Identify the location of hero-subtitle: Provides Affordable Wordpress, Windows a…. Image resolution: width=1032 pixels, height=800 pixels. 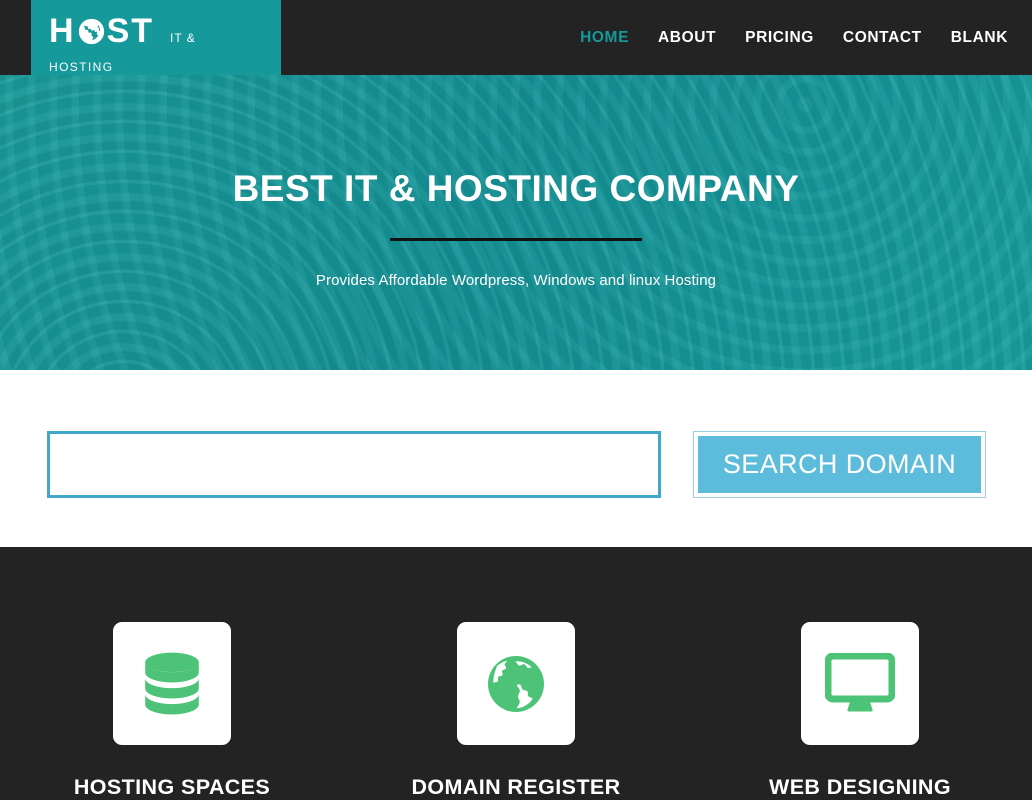
(516, 280).